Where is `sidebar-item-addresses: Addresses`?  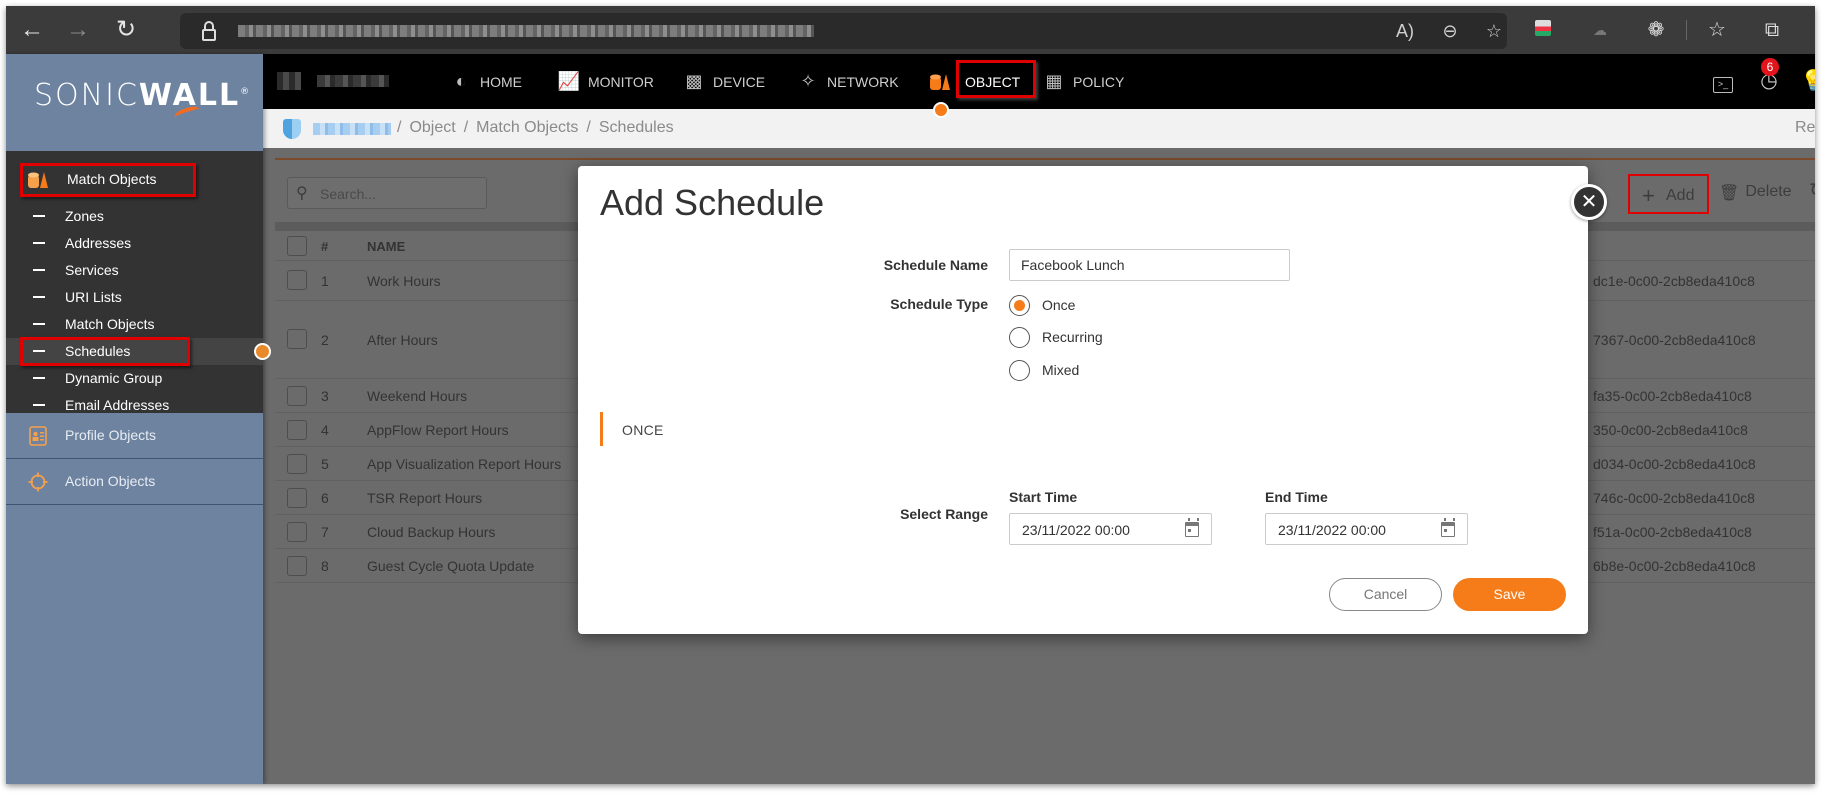 sidebar-item-addresses: Addresses is located at coordinates (134, 243).